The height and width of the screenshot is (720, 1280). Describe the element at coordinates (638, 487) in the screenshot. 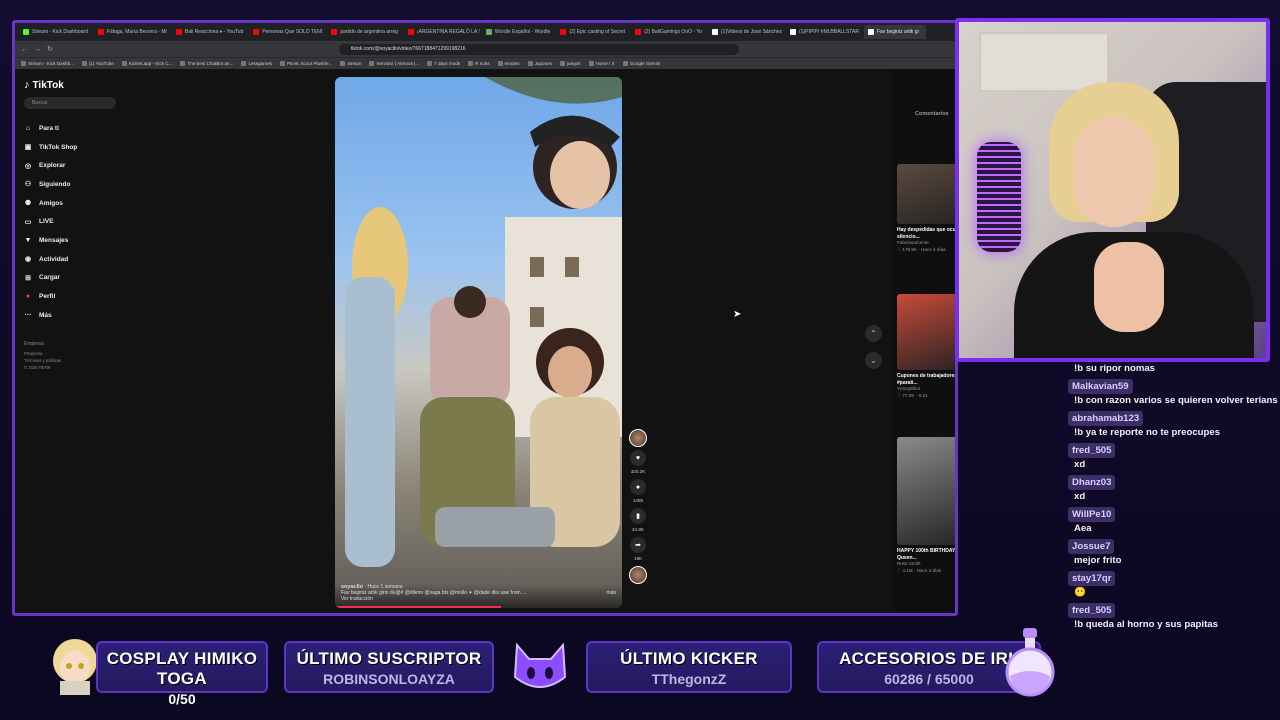

I see `comment-icon: ●` at that location.